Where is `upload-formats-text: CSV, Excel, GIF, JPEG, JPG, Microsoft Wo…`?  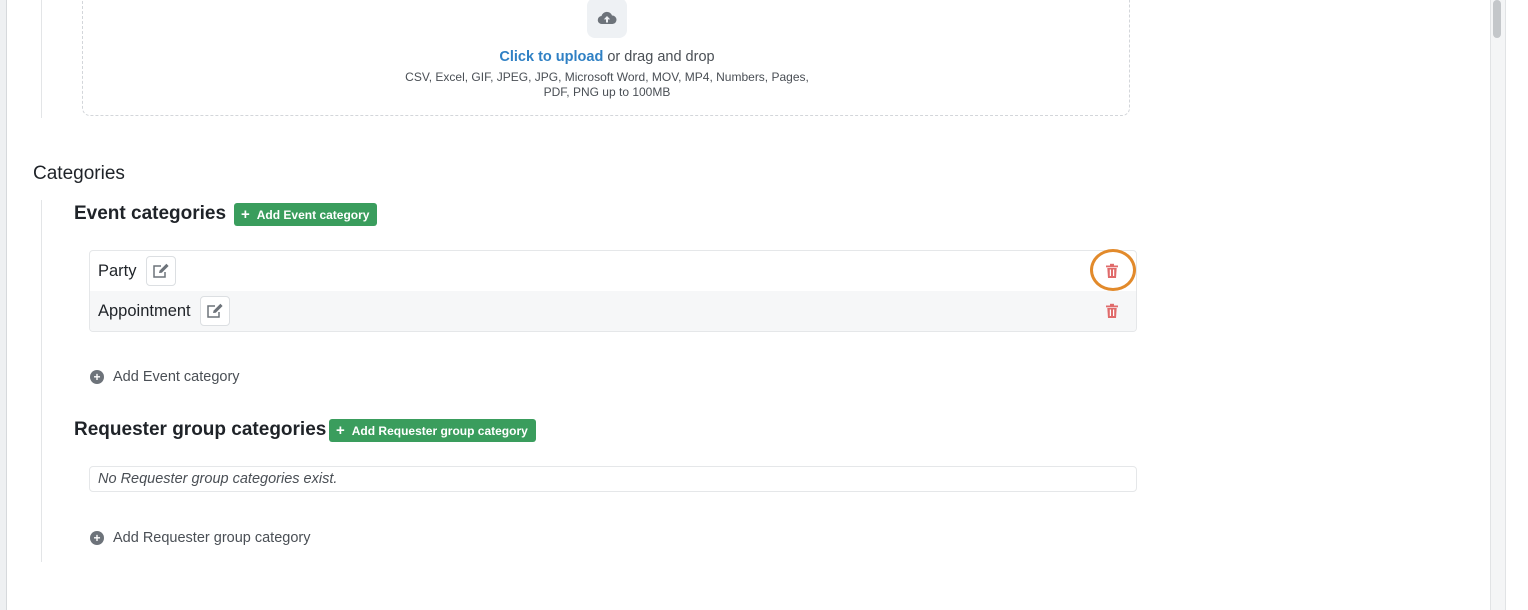
upload-formats-text: CSV, Excel, GIF, JPEG, JPG, Microsoft Wo… is located at coordinates (607, 84).